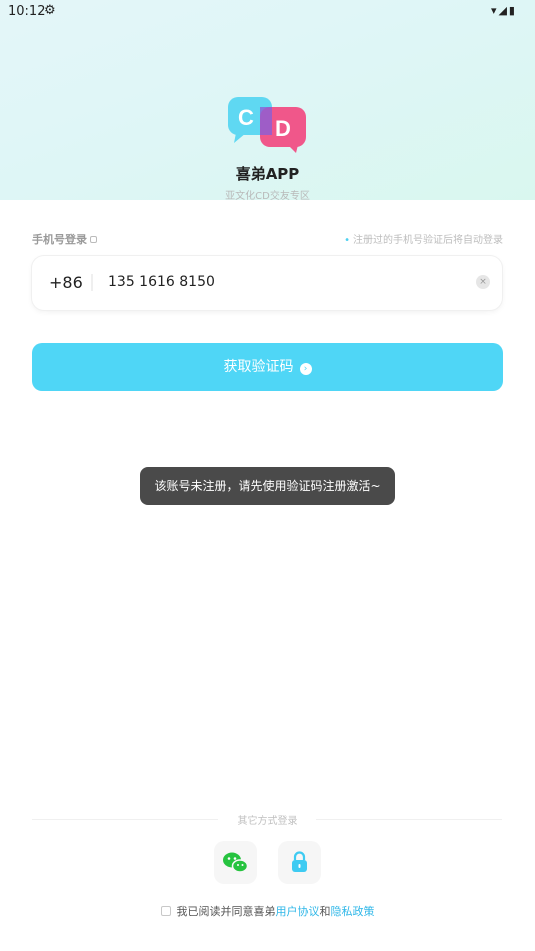 The image size is (535, 951). Describe the element at coordinates (267, 283) in the screenshot. I see `phone-input-box: +86 135 1616 8150 ×` at that location.